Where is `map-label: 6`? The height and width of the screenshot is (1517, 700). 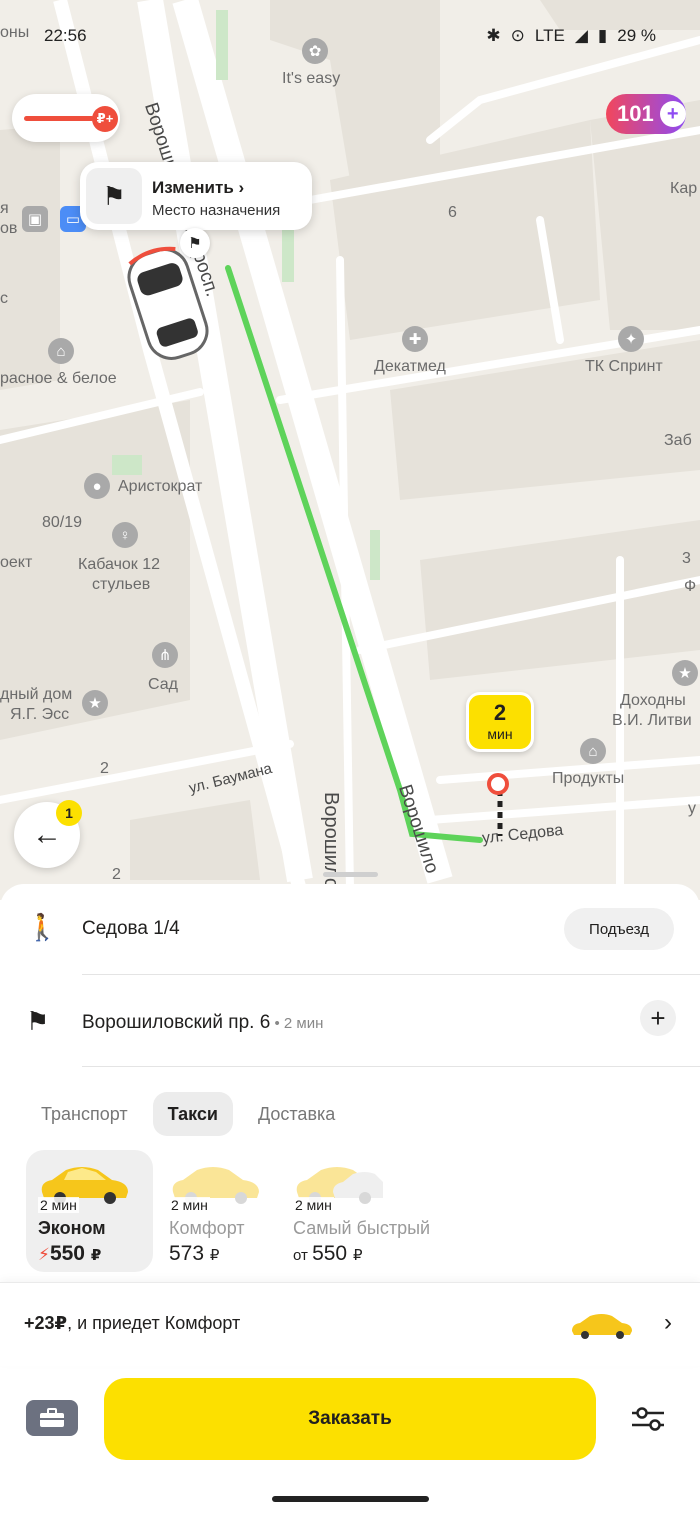 map-label: 6 is located at coordinates (452, 212).